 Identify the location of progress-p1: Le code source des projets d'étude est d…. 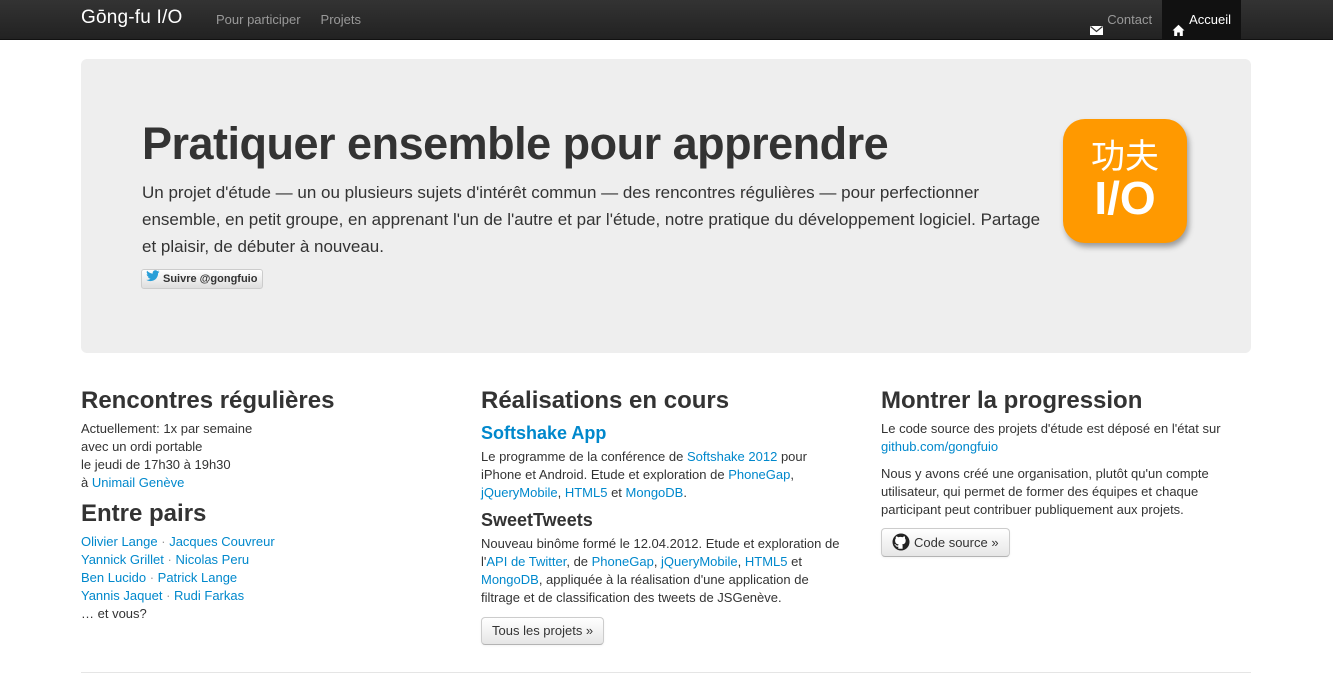
(1066, 438).